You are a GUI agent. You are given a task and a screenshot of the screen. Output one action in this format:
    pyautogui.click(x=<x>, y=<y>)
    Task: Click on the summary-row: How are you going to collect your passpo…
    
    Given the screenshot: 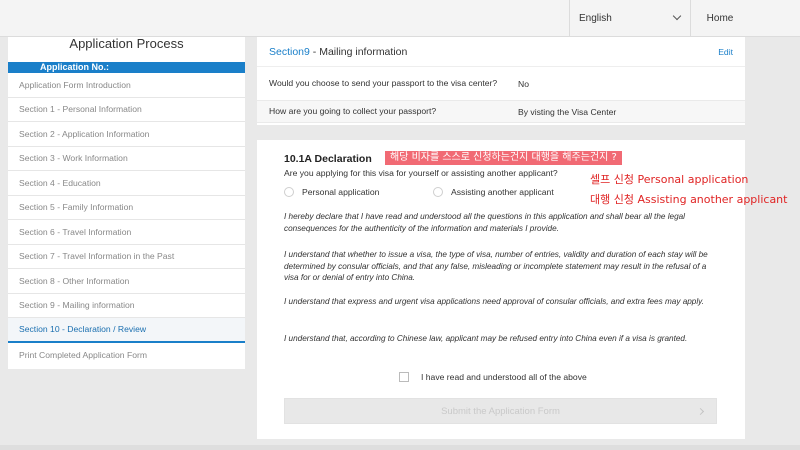 What is the action you would take?
    pyautogui.click(x=501, y=112)
    